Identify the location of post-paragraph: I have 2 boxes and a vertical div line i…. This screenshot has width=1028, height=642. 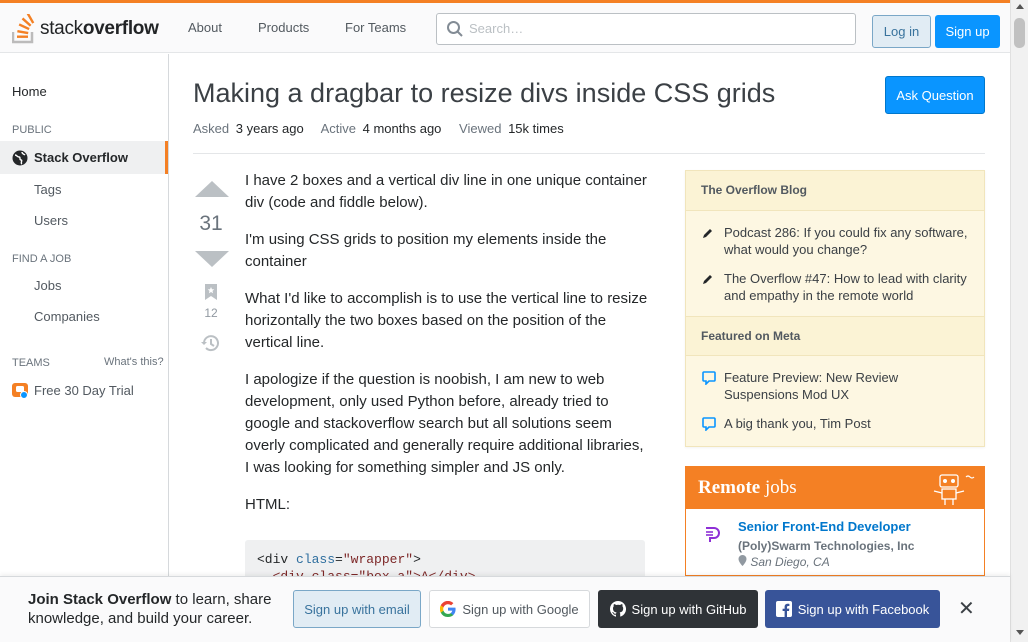
(446, 191).